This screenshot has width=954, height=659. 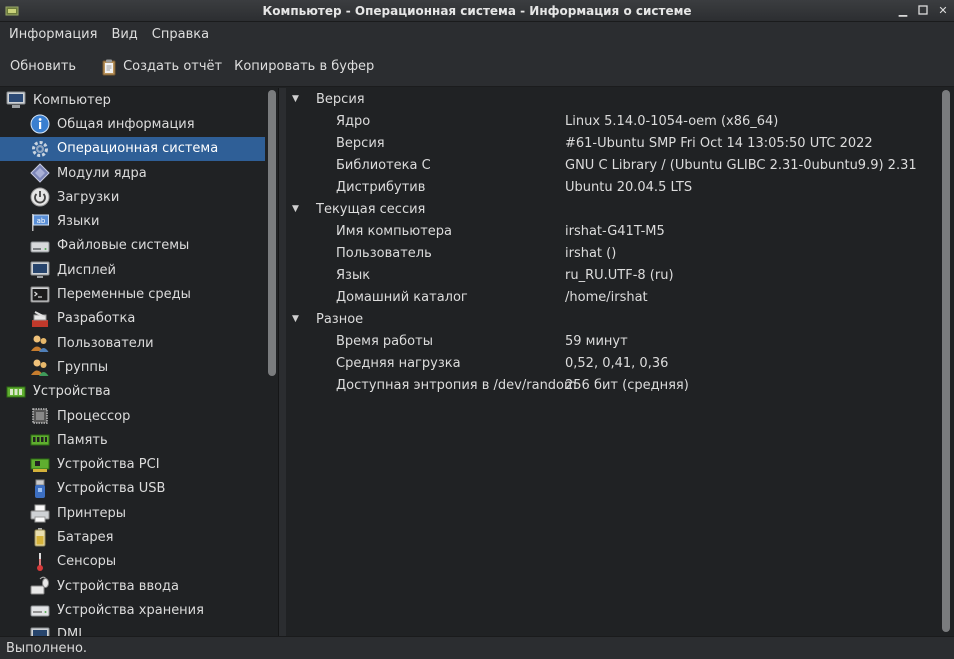 I want to click on sidebar-item-label: Память, so click(x=82, y=440).